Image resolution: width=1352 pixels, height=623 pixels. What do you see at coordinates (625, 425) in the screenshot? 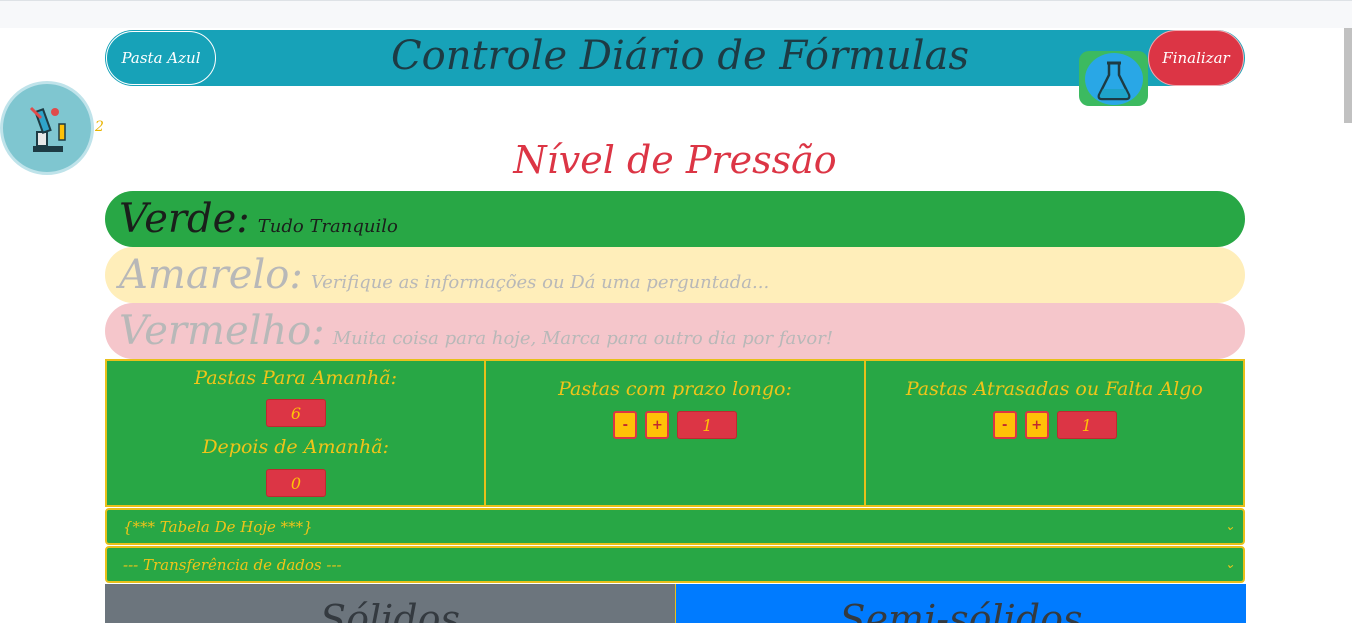
I see `prazo-minus-button: -` at bounding box center [625, 425].